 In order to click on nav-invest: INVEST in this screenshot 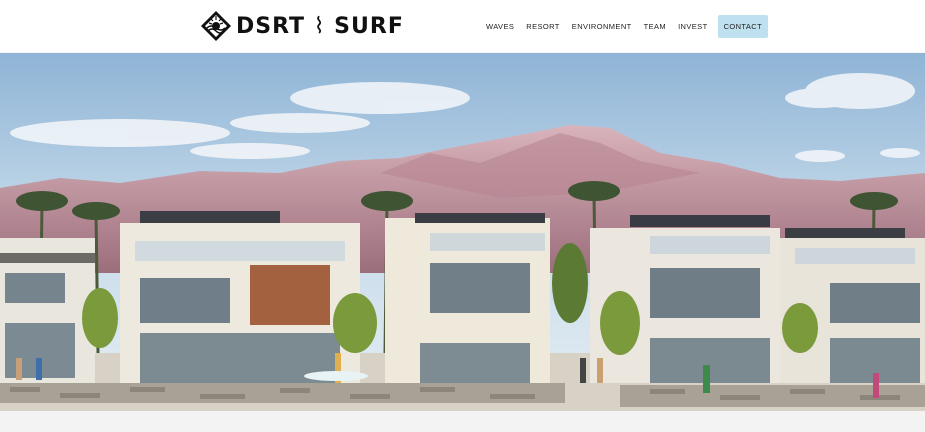, I will do `click(693, 26)`.